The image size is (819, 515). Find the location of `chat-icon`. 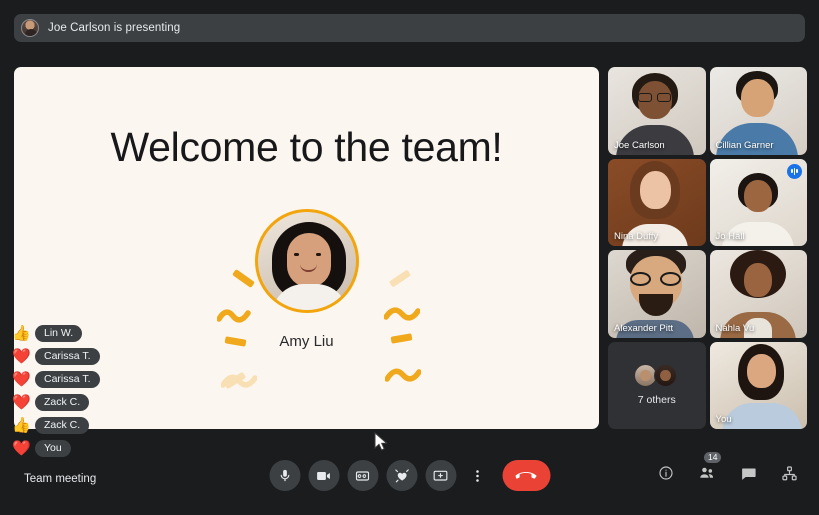

chat-icon is located at coordinates (748, 474).